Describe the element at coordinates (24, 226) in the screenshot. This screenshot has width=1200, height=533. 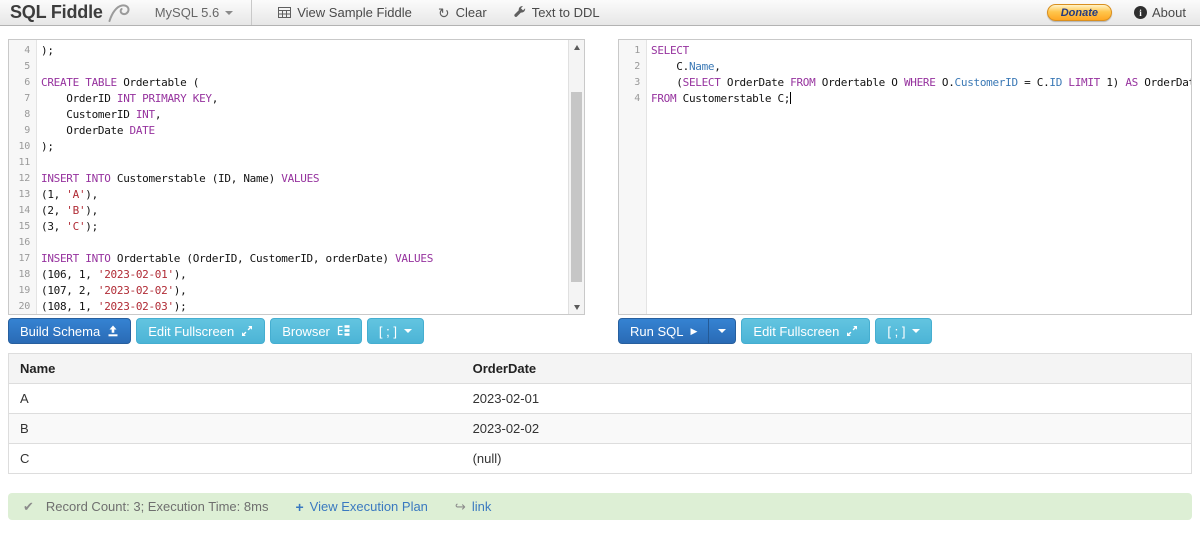
I see `line-number: 15` at that location.